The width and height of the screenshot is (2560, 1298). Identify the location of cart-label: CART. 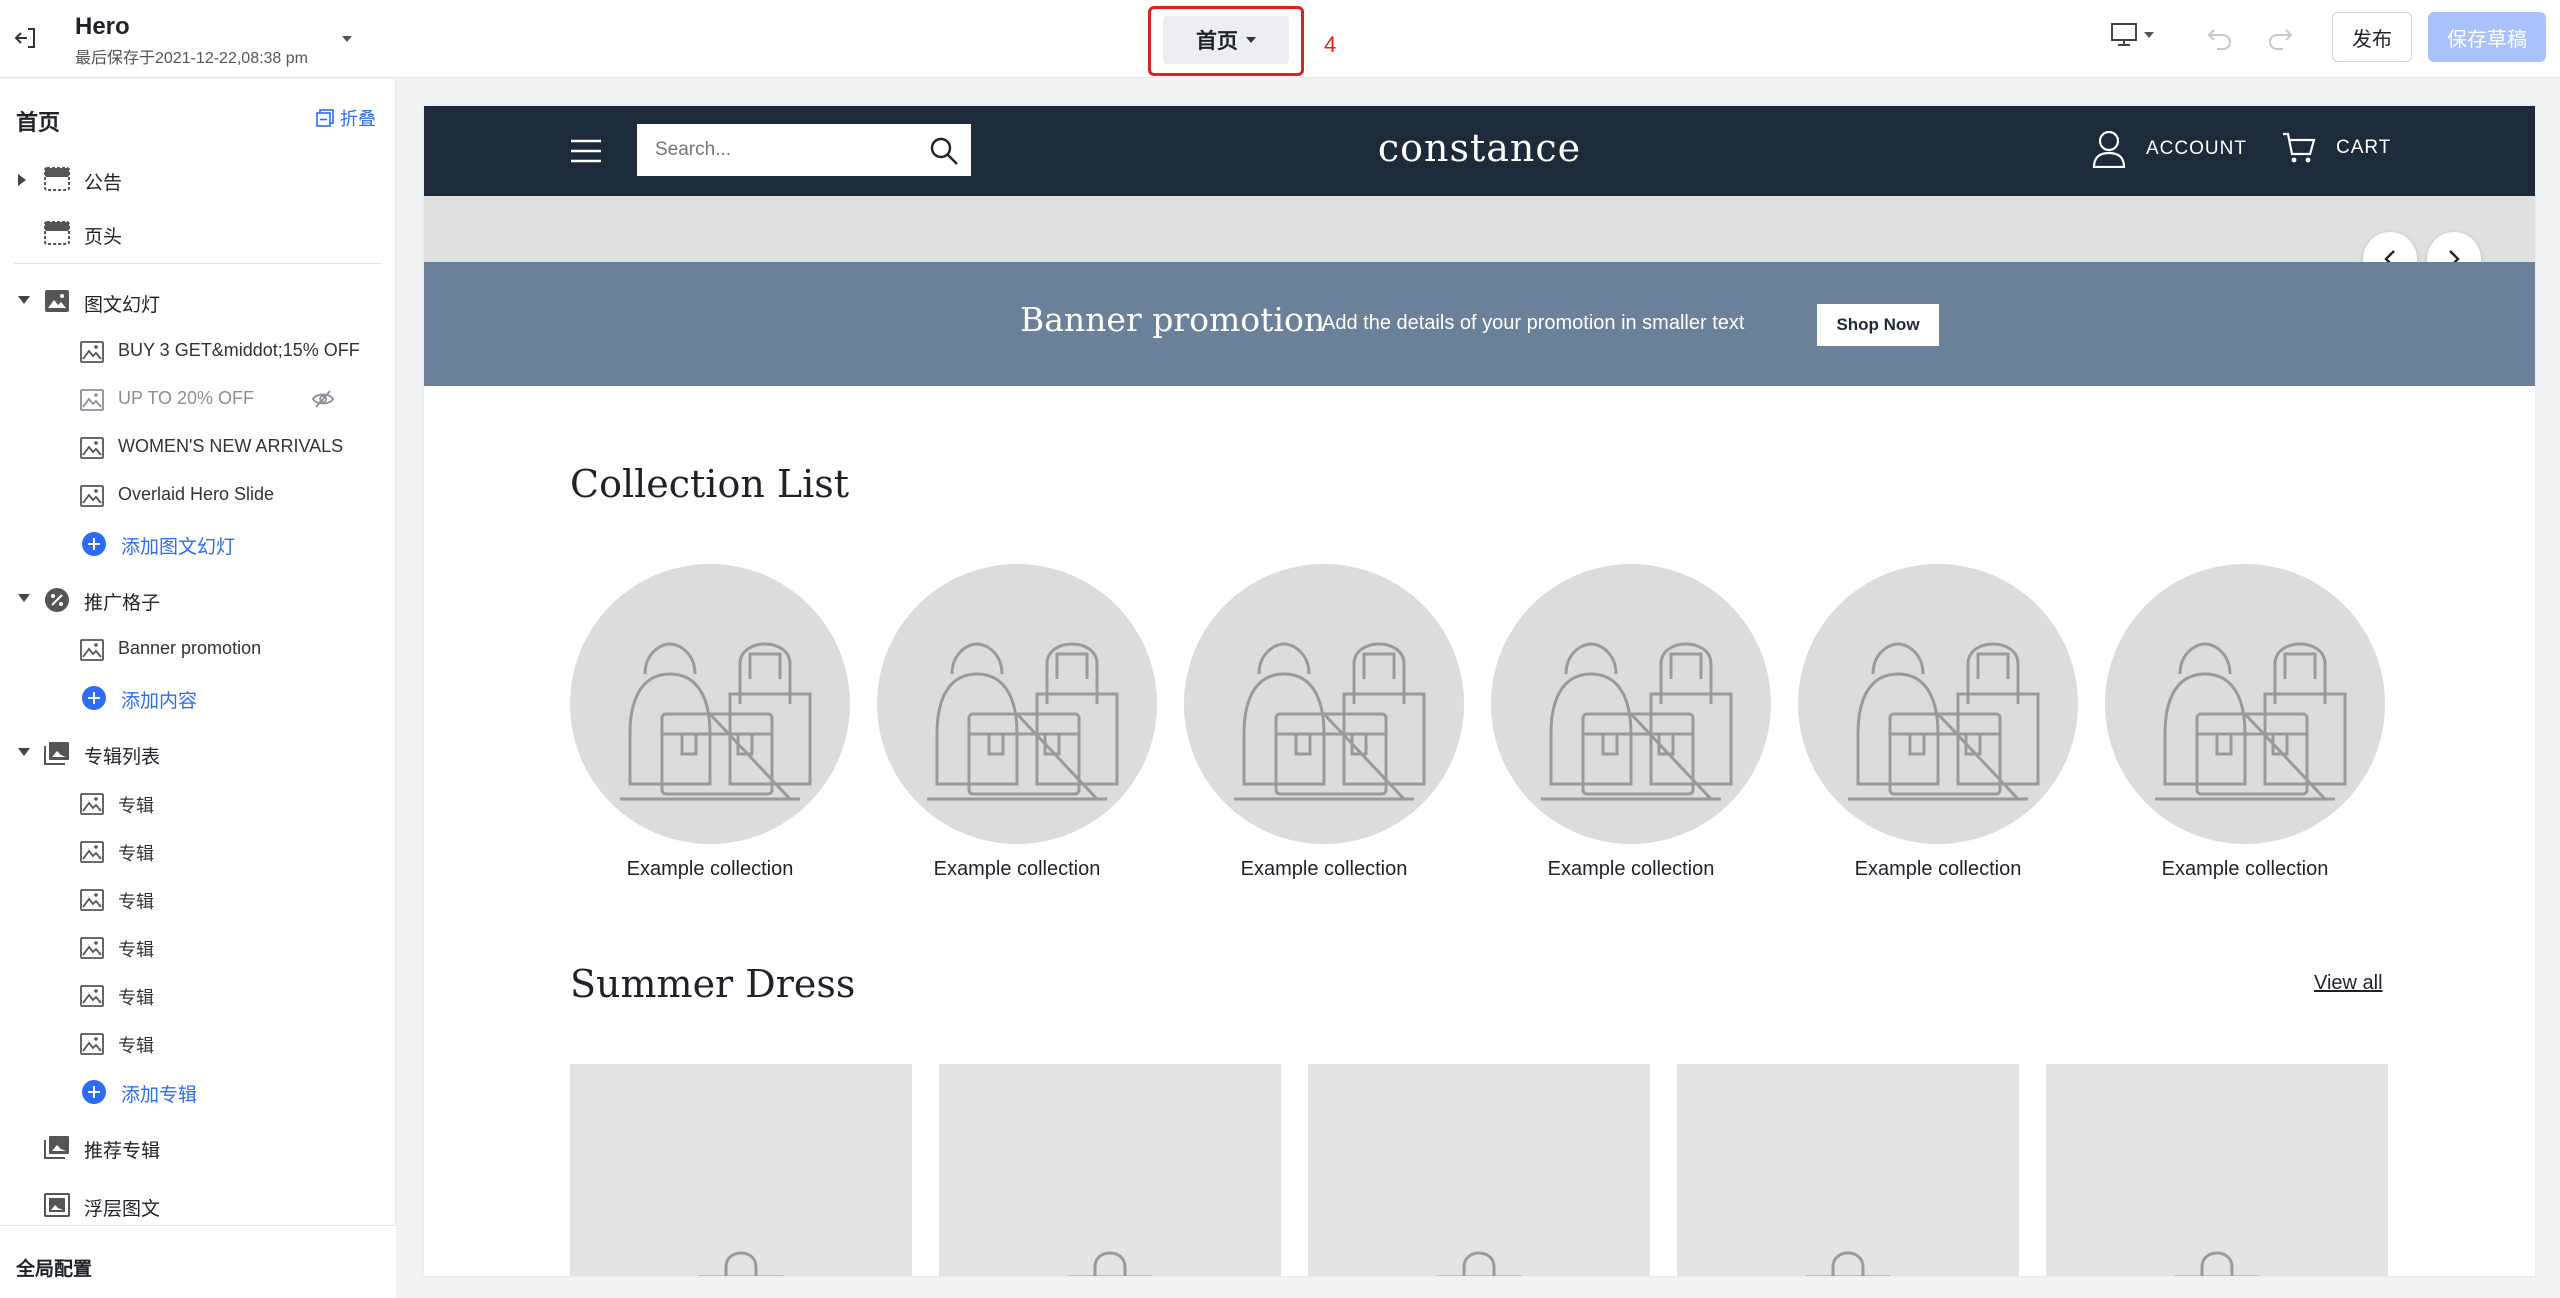
(2364, 147).